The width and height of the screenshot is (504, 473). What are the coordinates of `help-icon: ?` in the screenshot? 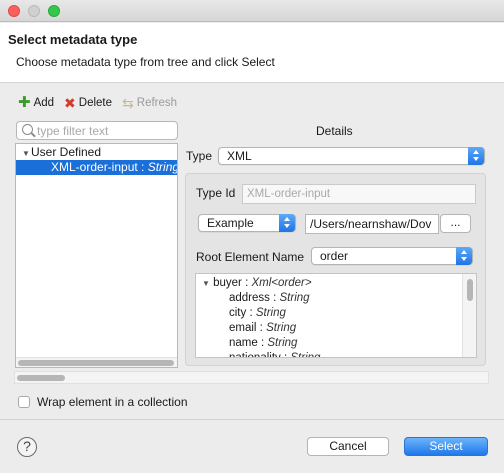 It's located at (27, 447).